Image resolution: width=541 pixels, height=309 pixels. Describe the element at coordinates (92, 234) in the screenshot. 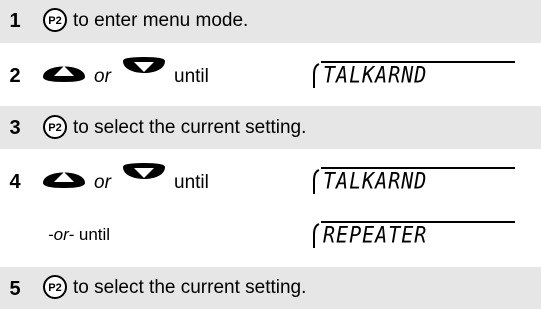

I see `alt-until-text: until` at that location.